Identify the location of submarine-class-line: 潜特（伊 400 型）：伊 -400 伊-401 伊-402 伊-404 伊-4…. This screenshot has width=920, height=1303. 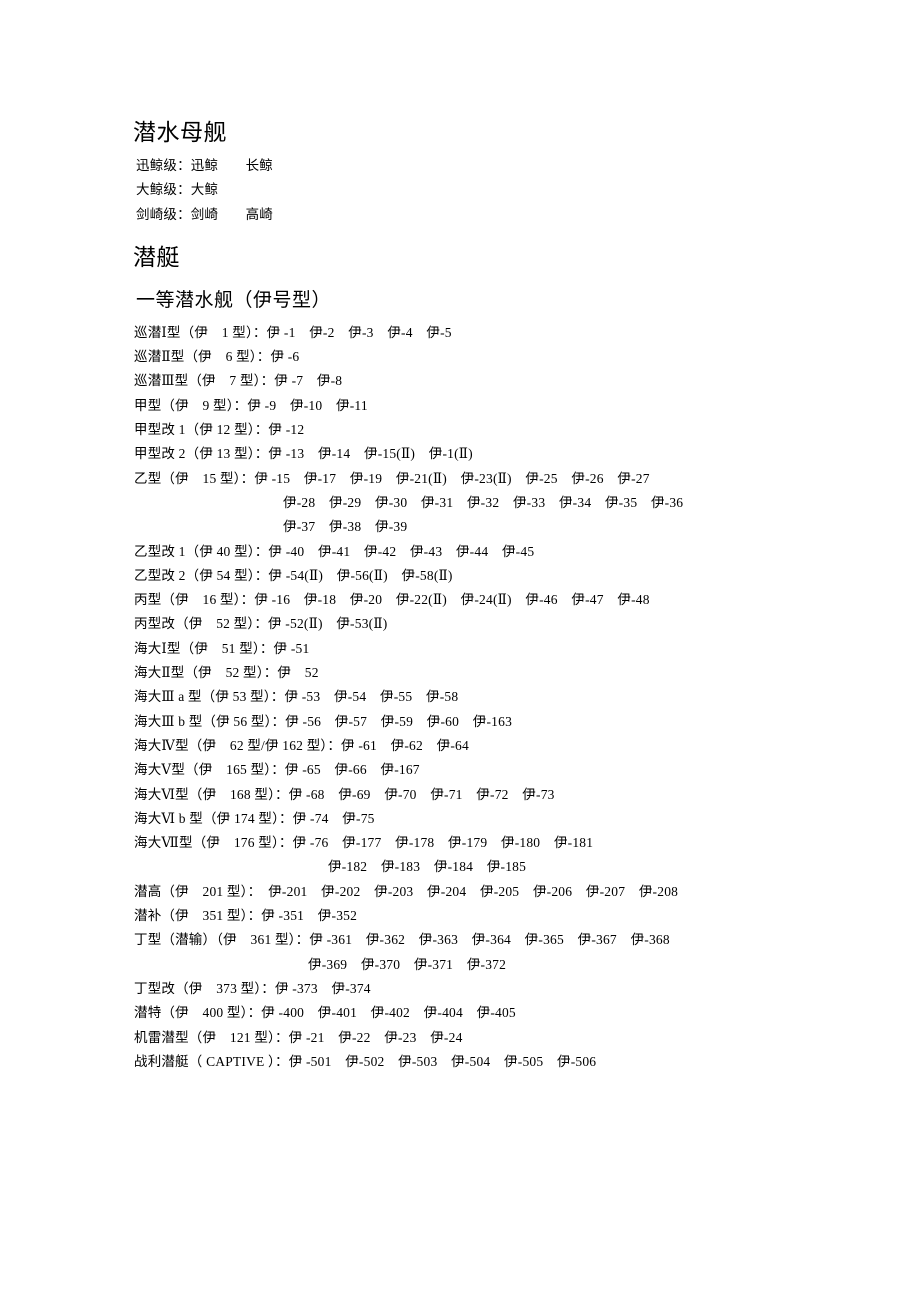
(325, 1013).